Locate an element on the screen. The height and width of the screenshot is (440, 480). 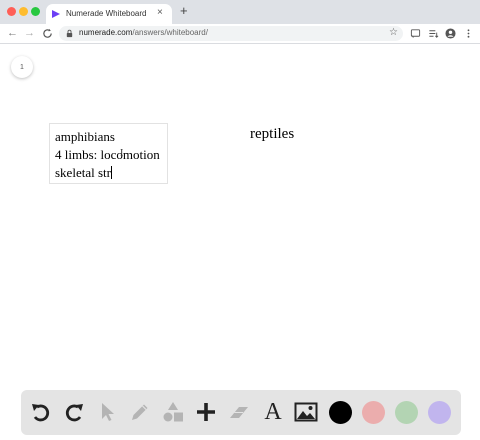
add-icon is located at coordinates (206, 412).